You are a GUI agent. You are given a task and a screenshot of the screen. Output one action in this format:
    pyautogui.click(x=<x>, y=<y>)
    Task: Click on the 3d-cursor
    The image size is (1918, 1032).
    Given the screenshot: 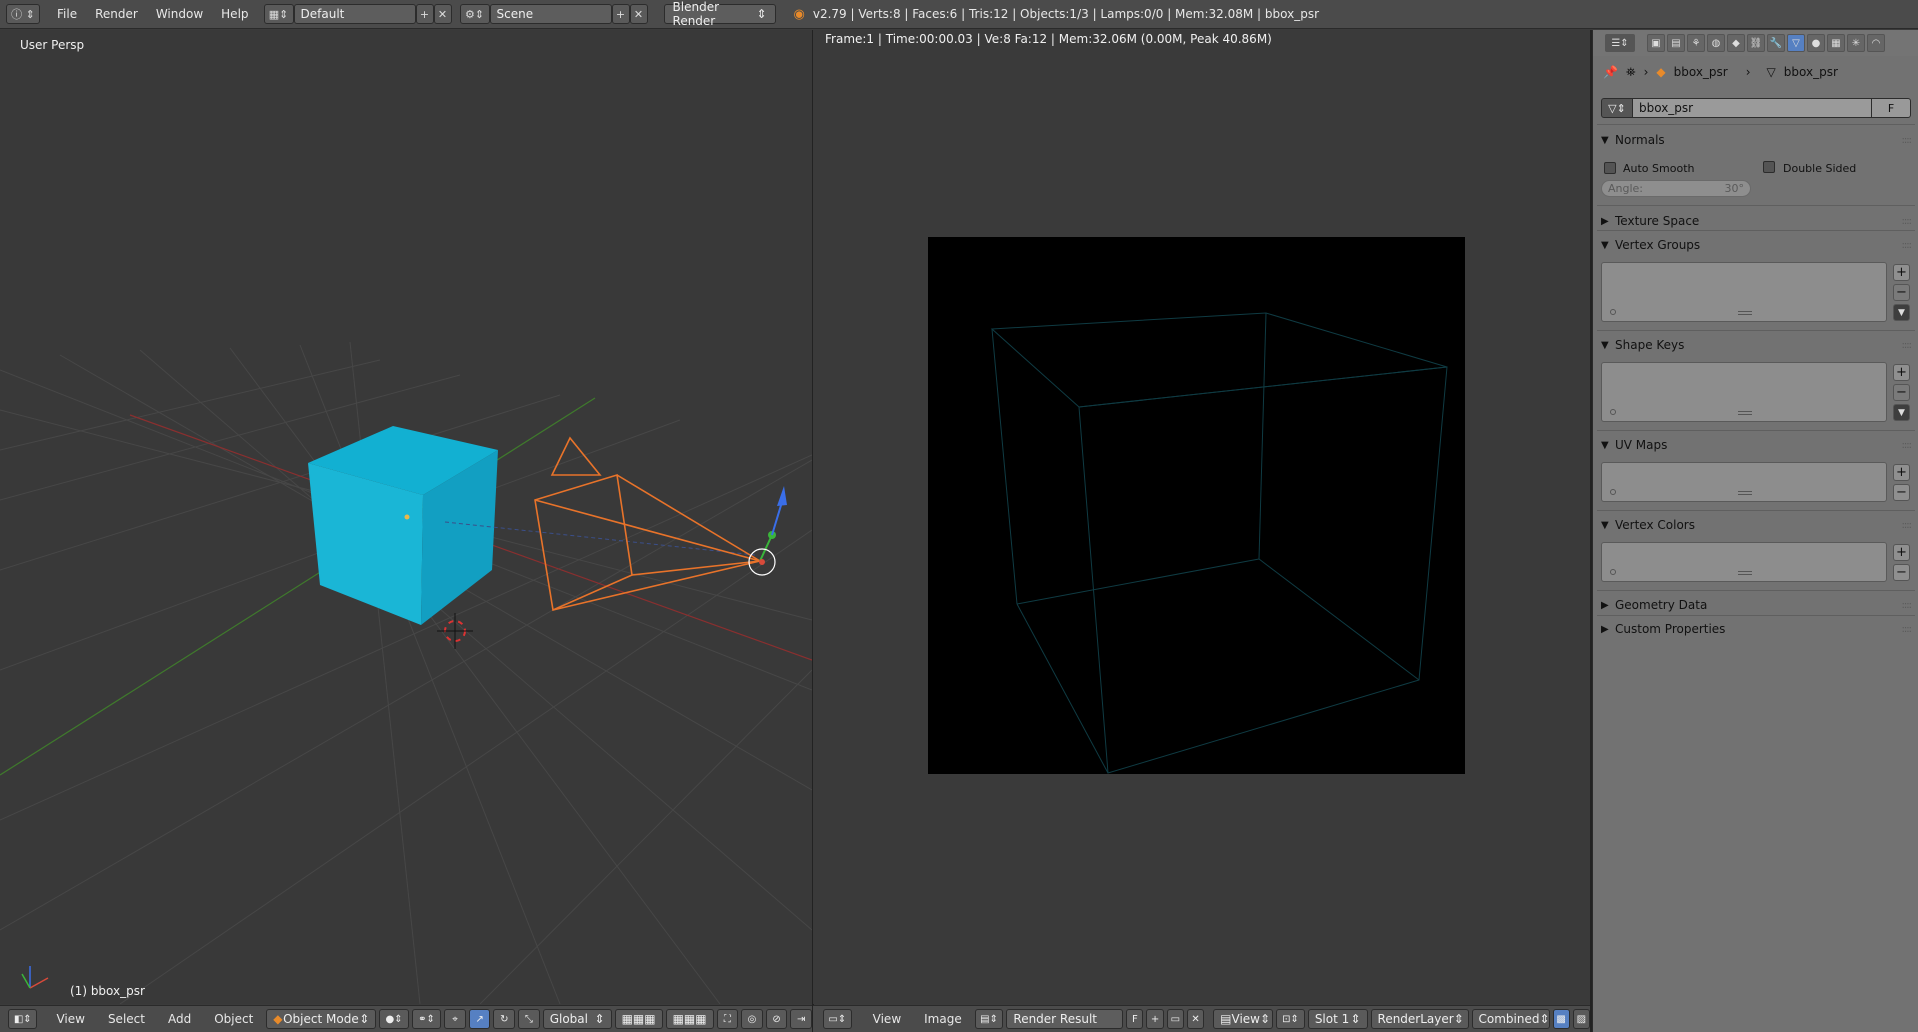 What is the action you would take?
    pyautogui.click(x=455, y=631)
    